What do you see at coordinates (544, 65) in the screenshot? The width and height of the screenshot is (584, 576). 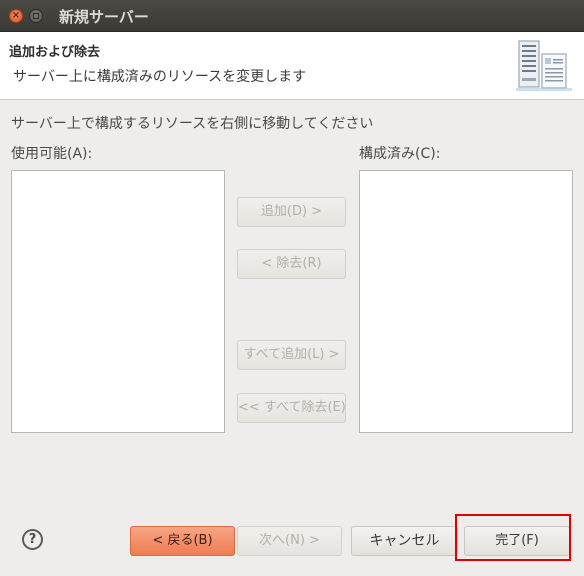 I see `server-icon` at bounding box center [544, 65].